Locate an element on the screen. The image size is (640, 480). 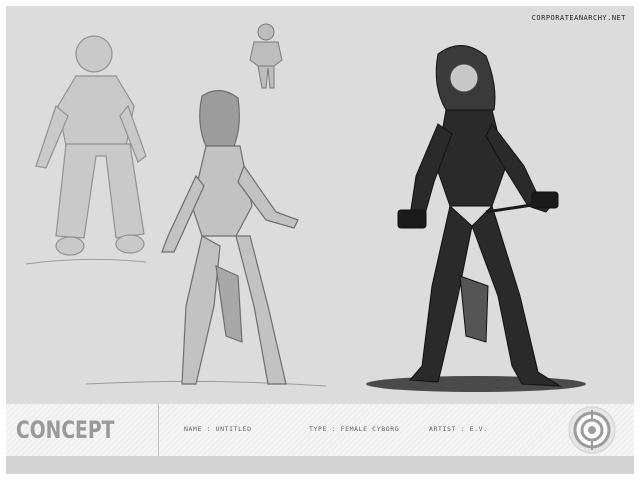
small-figure-sketch is located at coordinates (266, 56).